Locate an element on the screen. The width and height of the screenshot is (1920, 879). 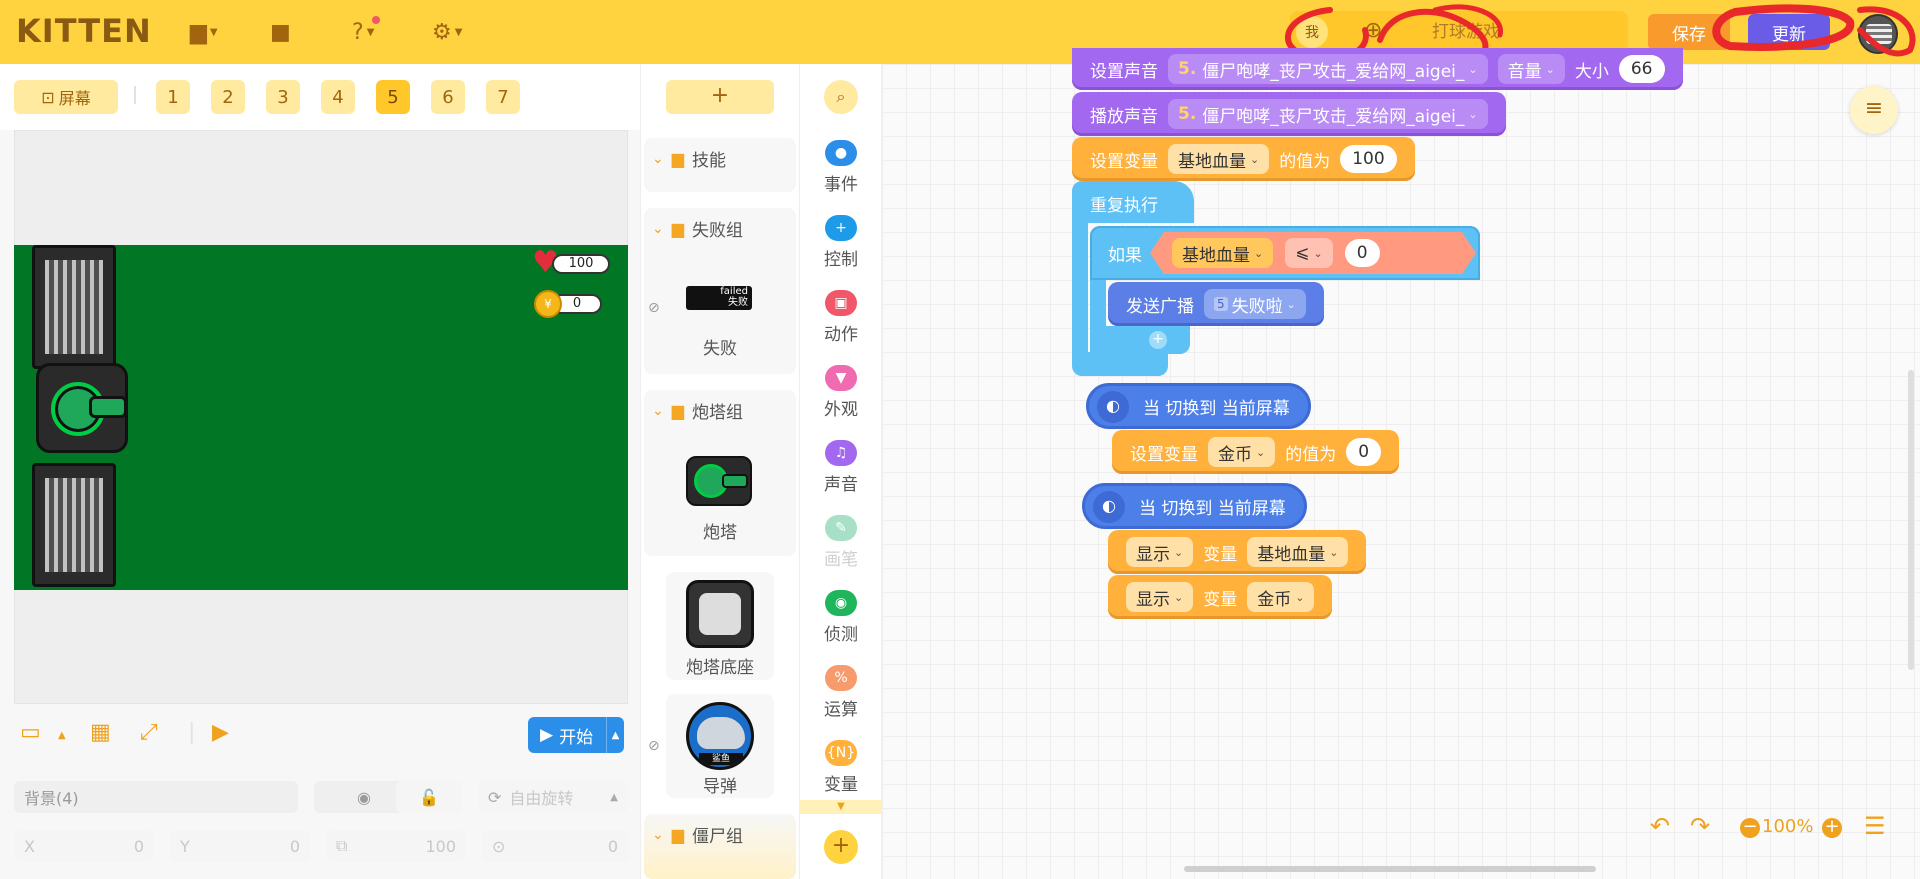
zoom-in-icon: + is located at coordinates (1832, 828).